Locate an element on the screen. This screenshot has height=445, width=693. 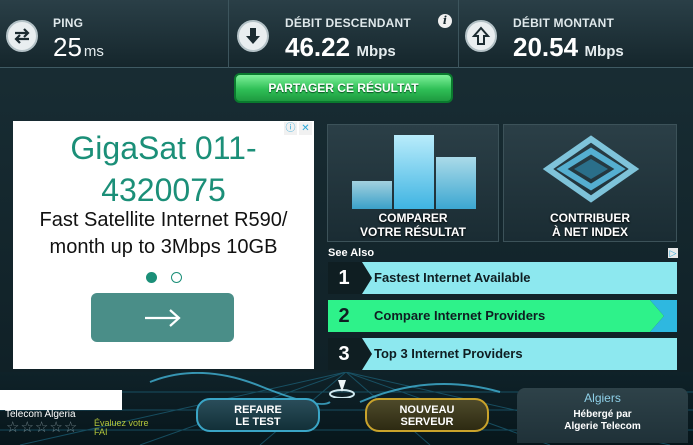
ping-arrows-icon is located at coordinates (22, 36).